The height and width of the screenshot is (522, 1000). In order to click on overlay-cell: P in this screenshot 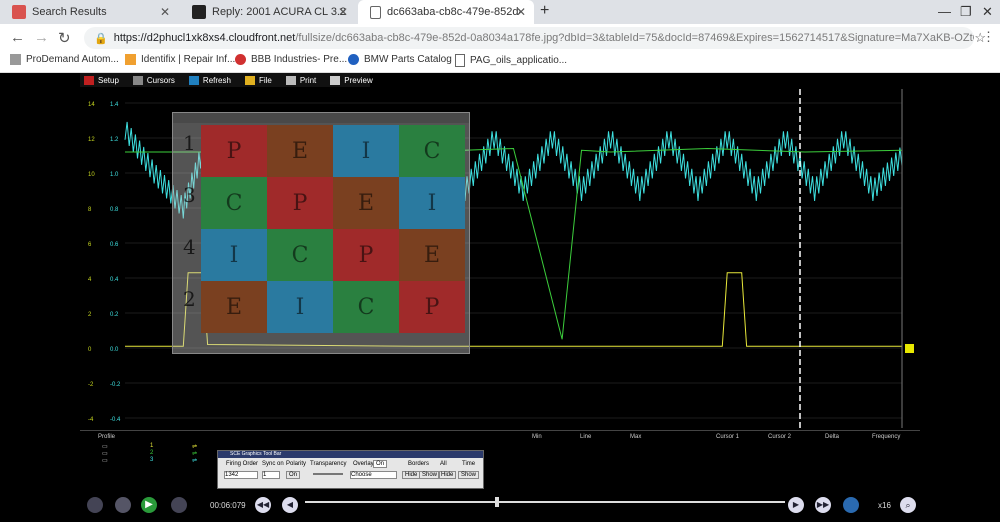, I will do `click(432, 307)`.